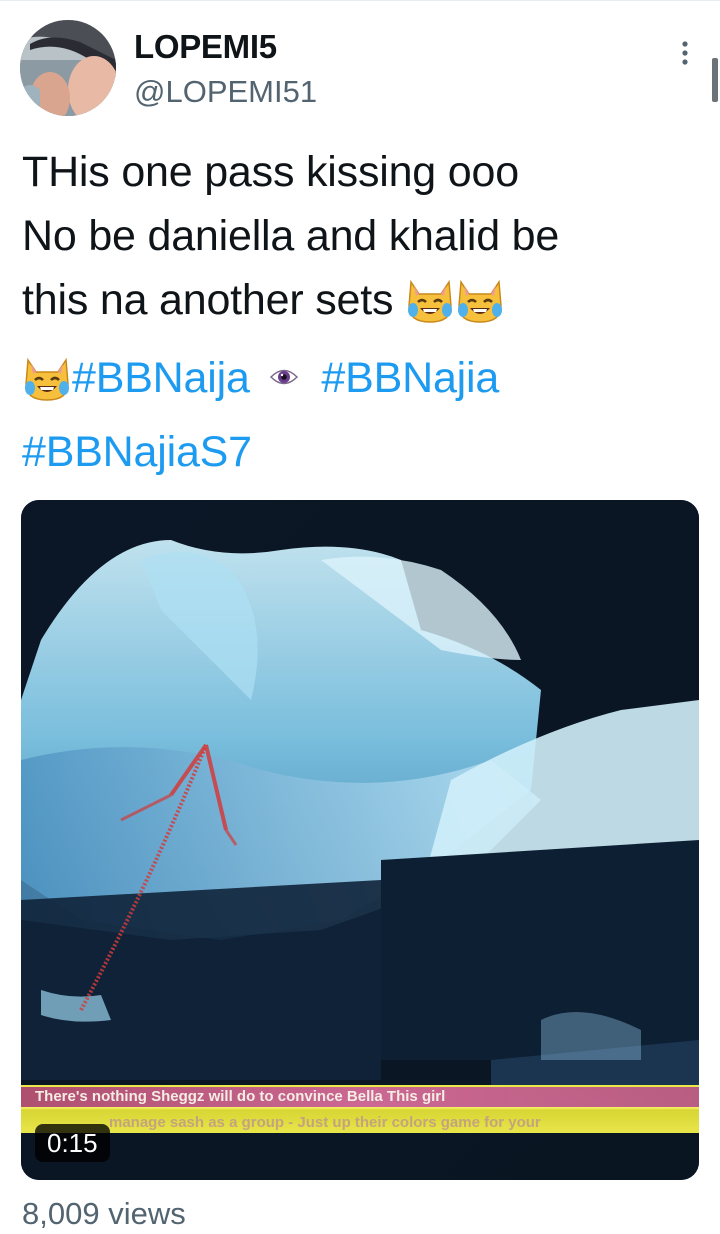 Image resolution: width=720 pixels, height=1234 pixels. Describe the element at coordinates (68, 68) in the screenshot. I see `avatar` at that location.